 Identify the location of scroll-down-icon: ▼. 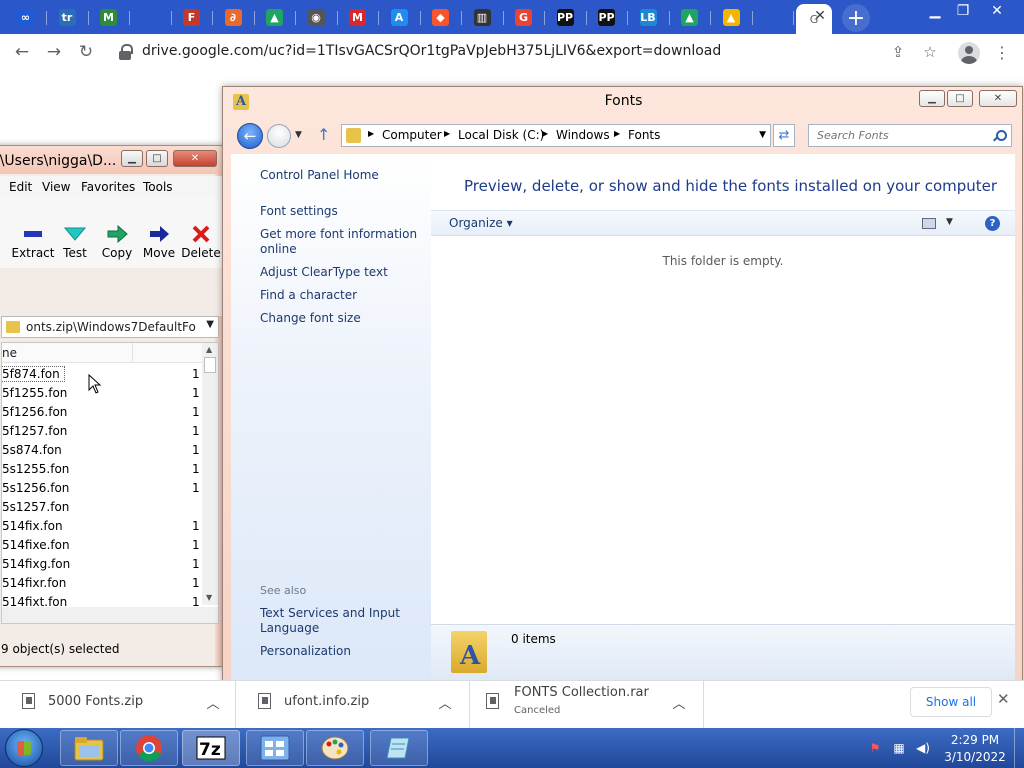
(209, 597).